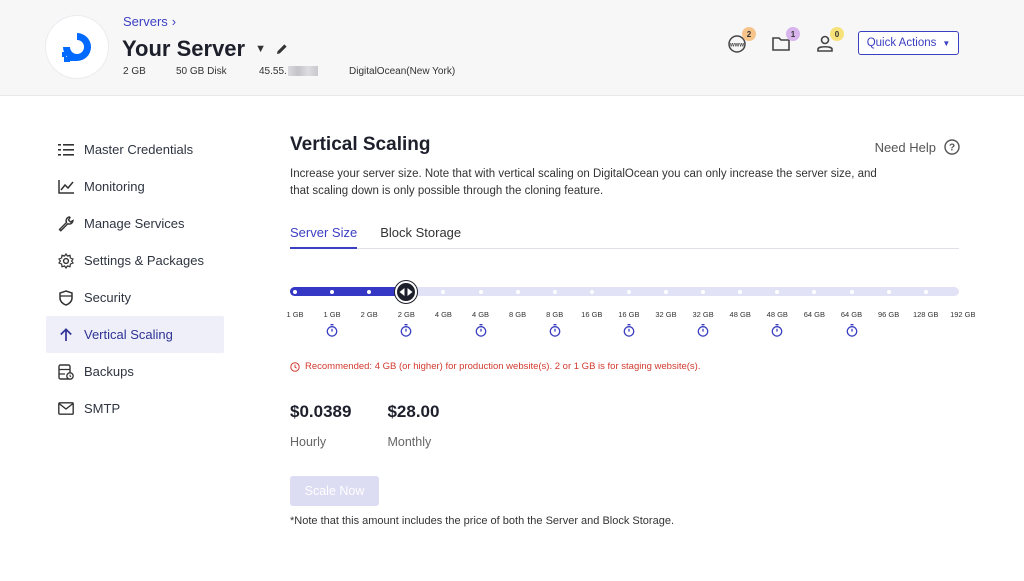 This screenshot has height=581, width=1024. I want to click on sidebar-item-label: Manage Services, so click(134, 223).